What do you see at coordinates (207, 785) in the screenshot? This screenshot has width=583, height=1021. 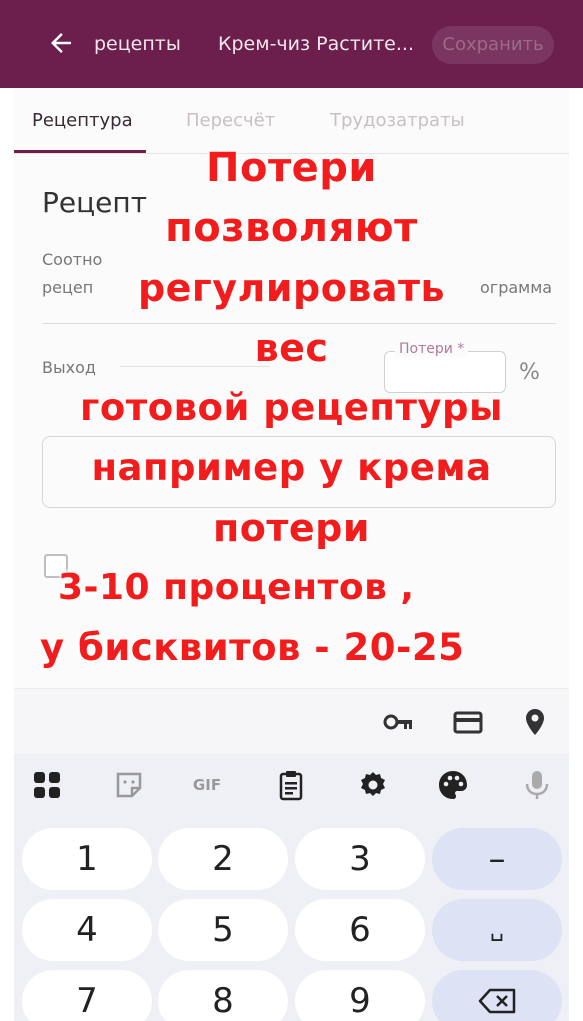 I see `gif-icon: GIF` at bounding box center [207, 785].